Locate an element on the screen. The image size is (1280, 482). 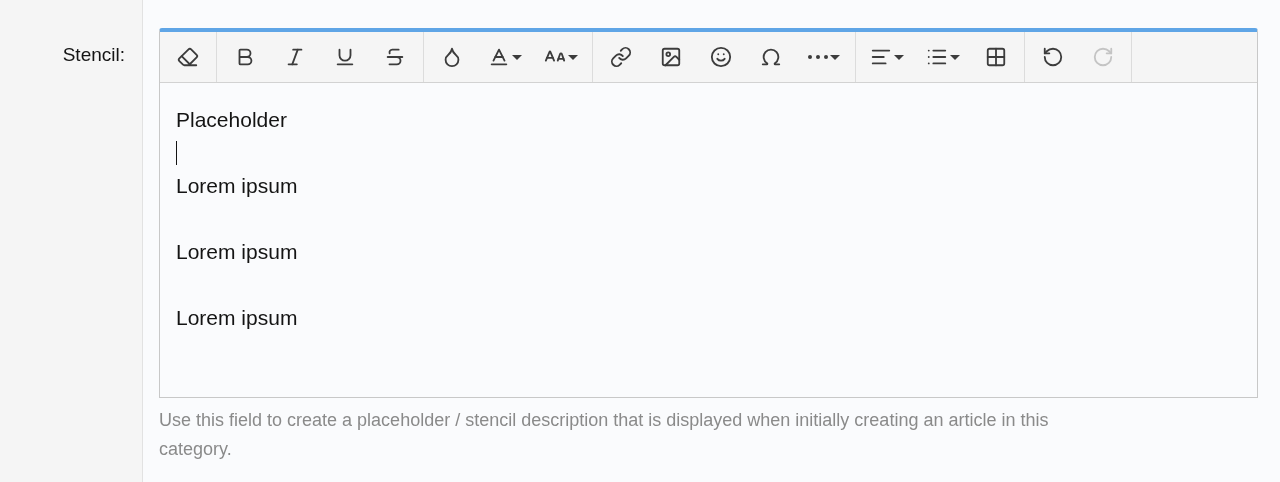
font-icon is located at coordinates (499, 57).